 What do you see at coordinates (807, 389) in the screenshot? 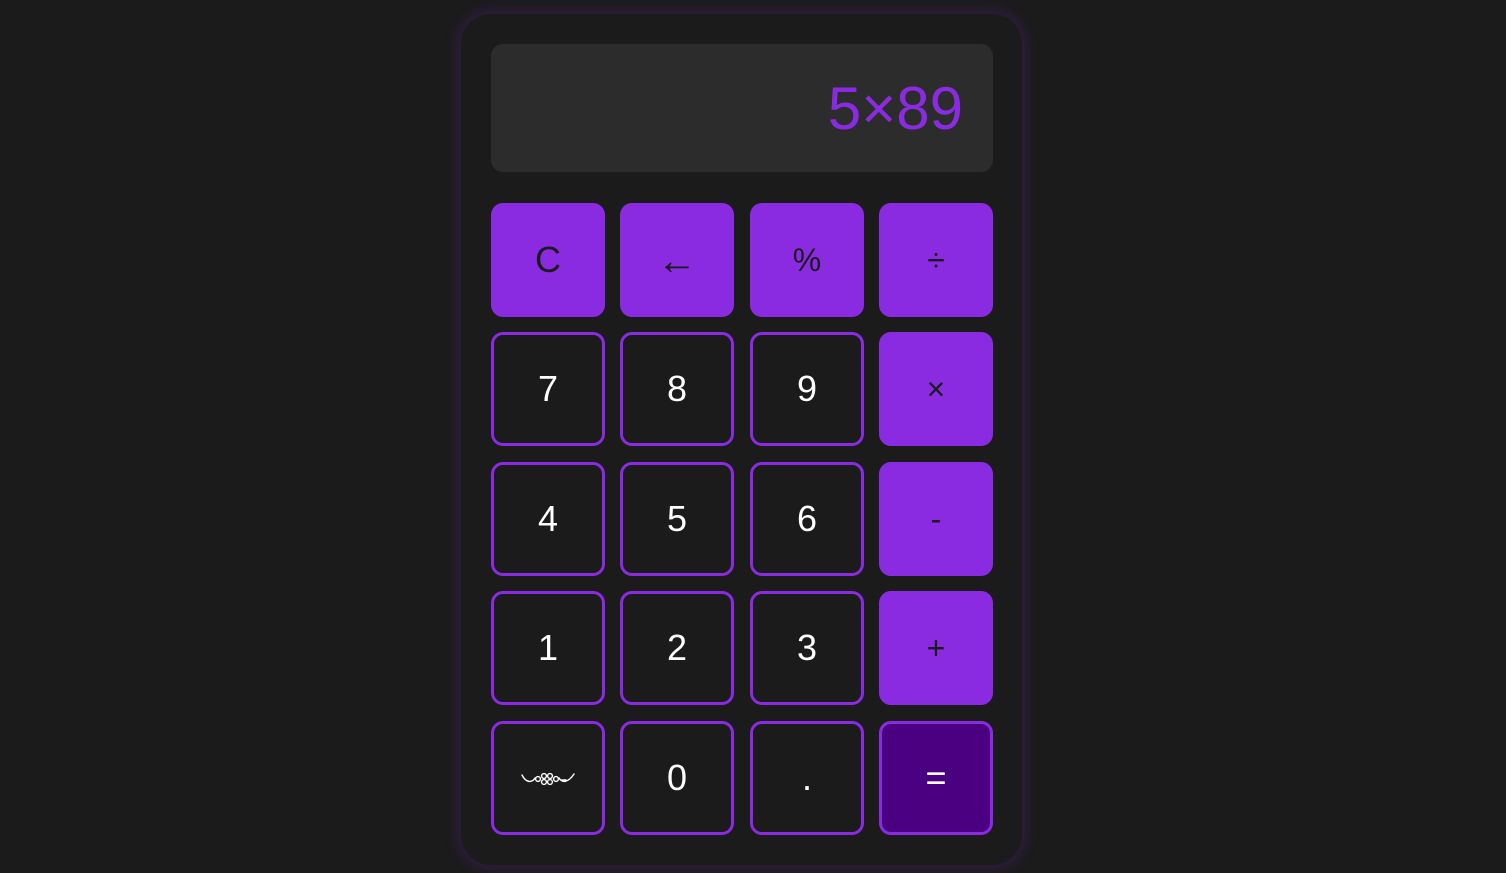
I see `digit-9-button: 9` at bounding box center [807, 389].